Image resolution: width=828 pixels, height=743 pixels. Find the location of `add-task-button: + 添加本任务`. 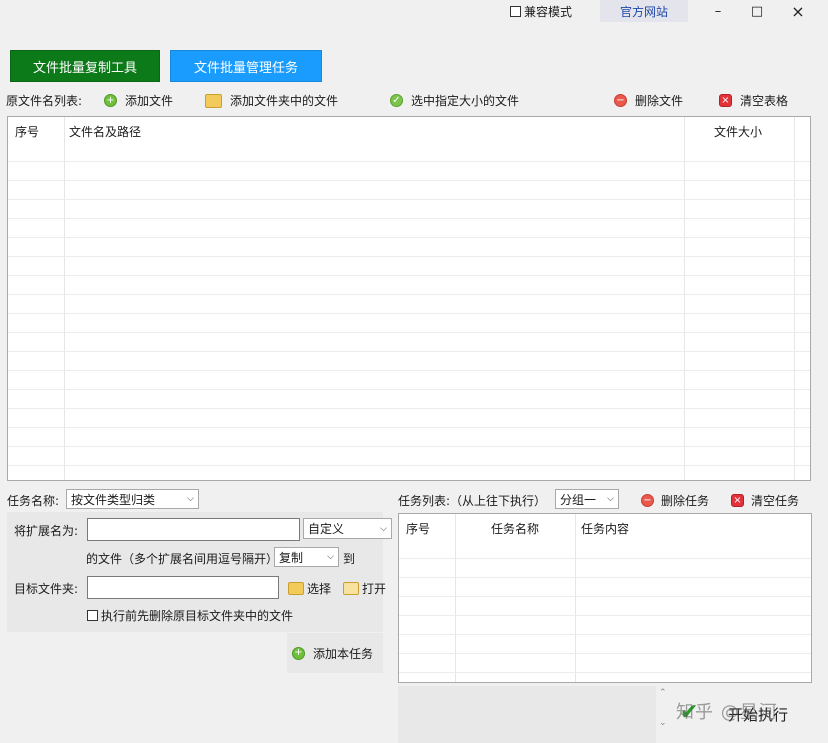

add-task-button: + 添加本任务 is located at coordinates (335, 653).